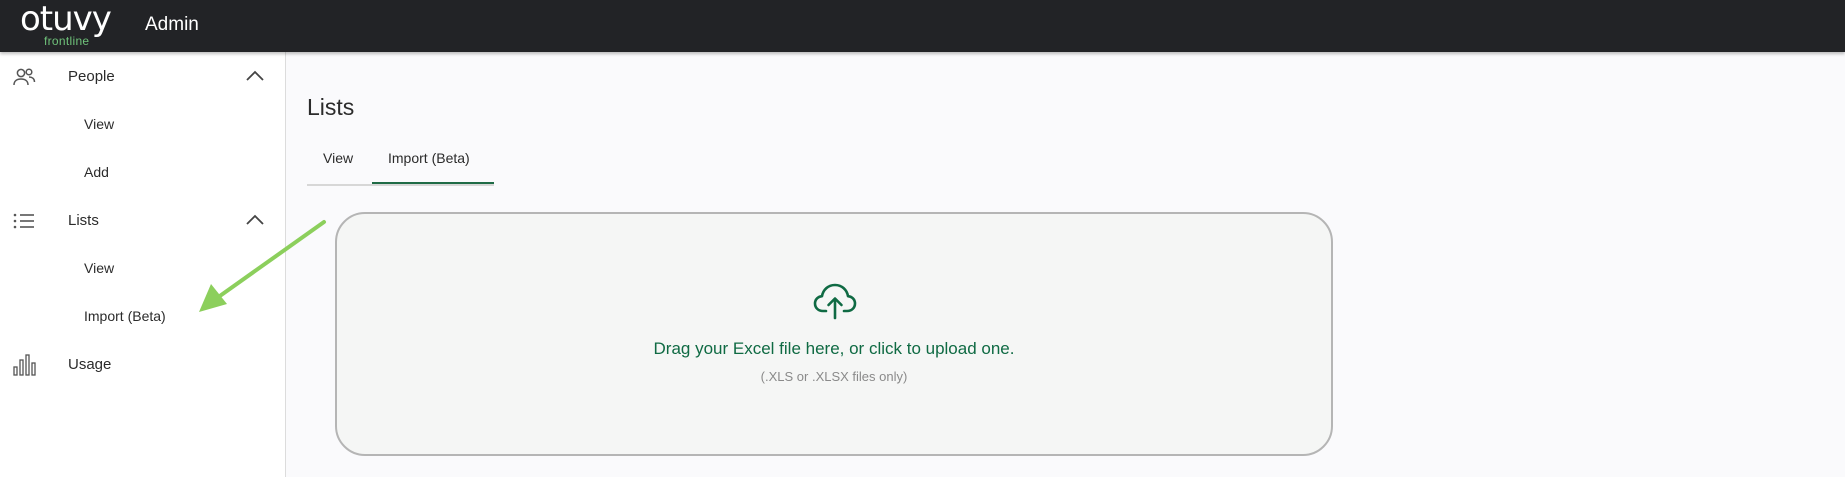 The height and width of the screenshot is (477, 1845). Describe the element at coordinates (125, 316) in the screenshot. I see `sidebar-item-label: Import (Beta)` at that location.